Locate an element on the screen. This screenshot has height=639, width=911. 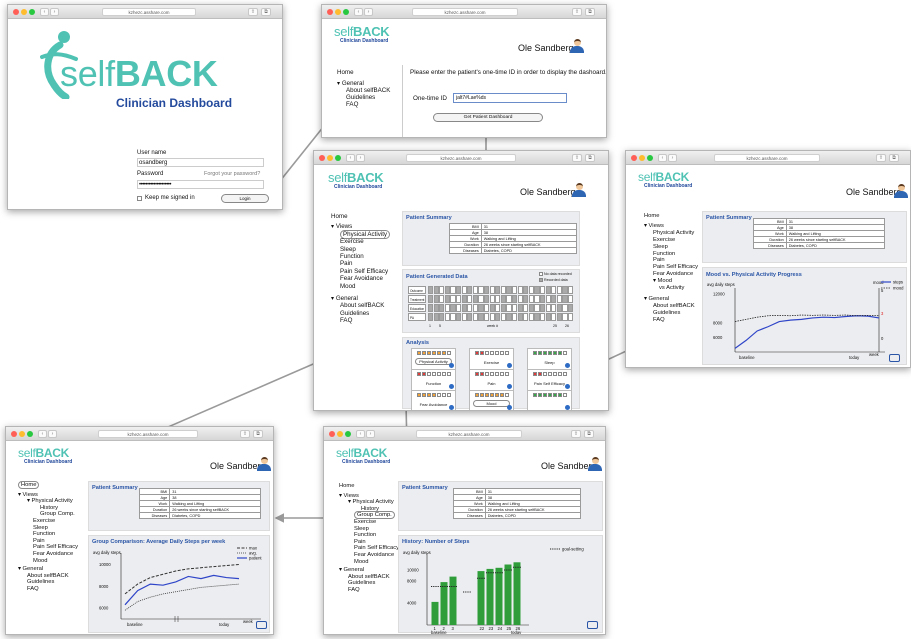
analysis-tile: Exercise is located at coordinates (491, 359).